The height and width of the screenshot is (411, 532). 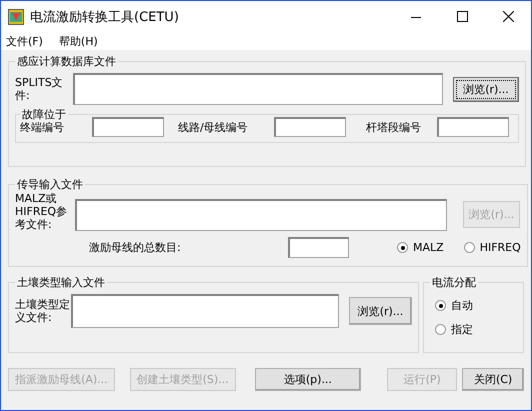 What do you see at coordinates (500, 247) in the screenshot?
I see `radio-label: HIFREQ` at bounding box center [500, 247].